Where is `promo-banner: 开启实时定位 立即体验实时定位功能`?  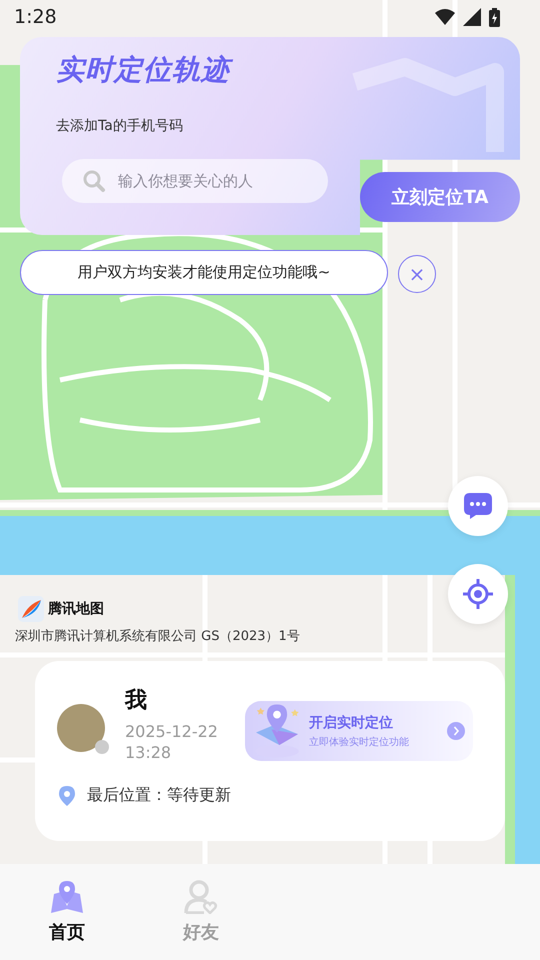
promo-banner: 开启实时定位 立即体验实时定位功能 is located at coordinates (359, 731).